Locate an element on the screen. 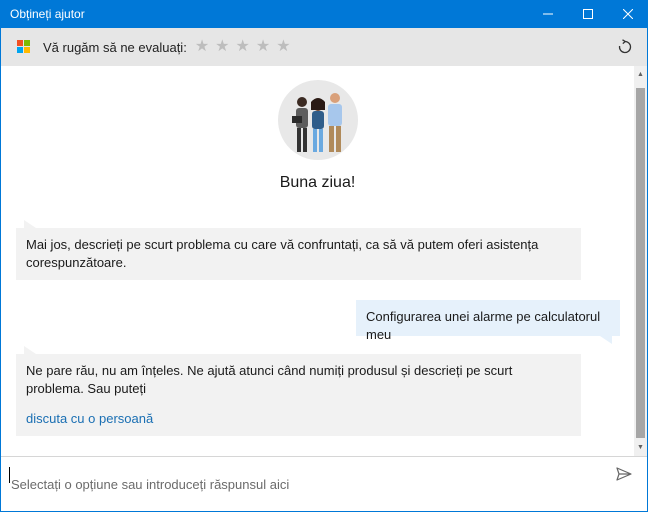 The height and width of the screenshot is (512, 648). reply-input is located at coordinates (306, 484).